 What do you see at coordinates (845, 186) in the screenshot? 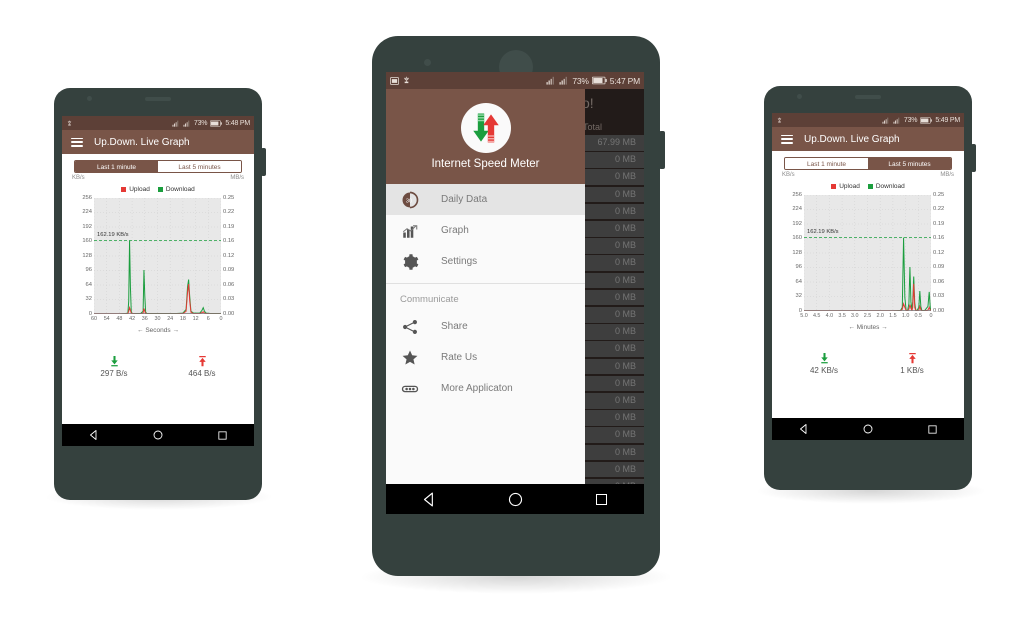
I see `legend-item-upload: Upload` at bounding box center [845, 186].